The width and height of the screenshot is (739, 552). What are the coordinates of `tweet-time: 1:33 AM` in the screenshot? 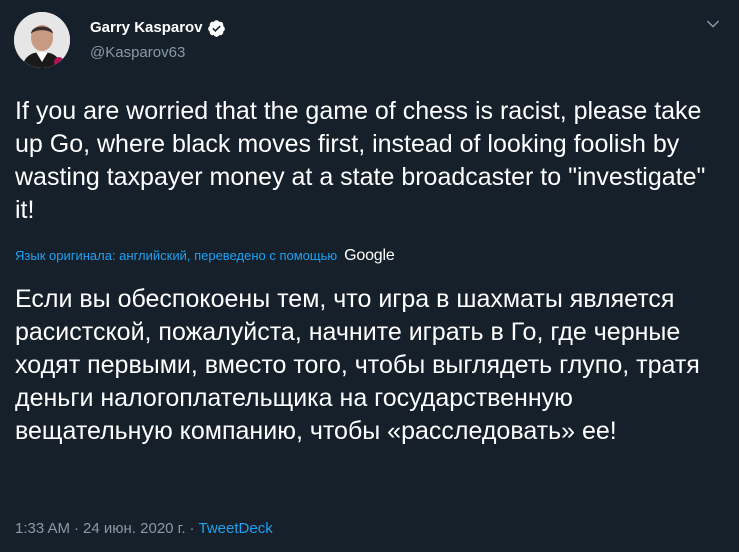 It's located at (42, 529).